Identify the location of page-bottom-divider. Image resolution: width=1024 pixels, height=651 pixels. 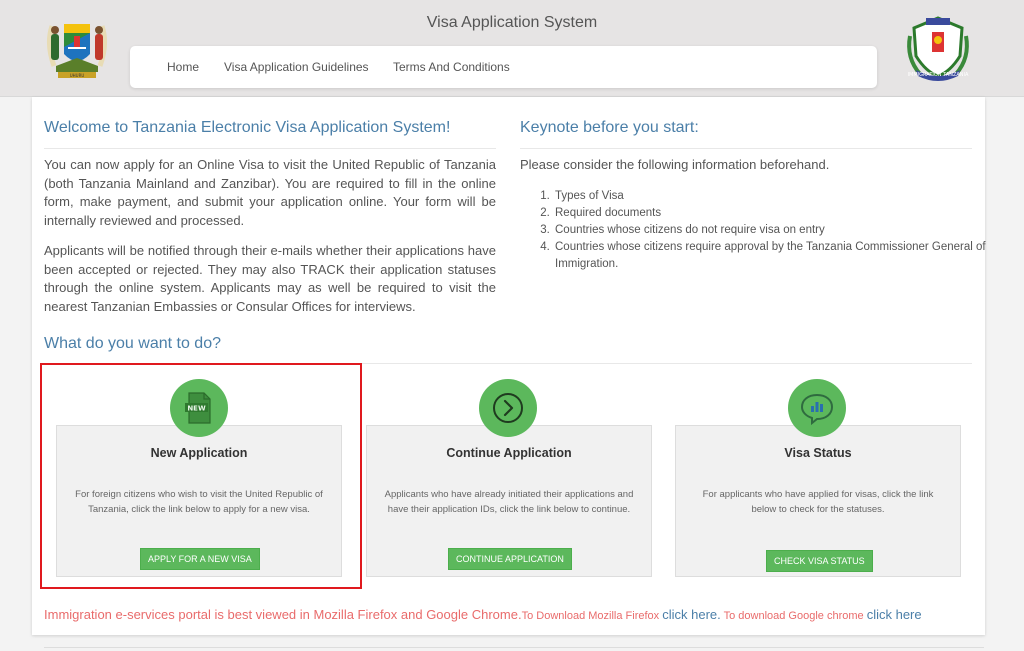
(514, 647).